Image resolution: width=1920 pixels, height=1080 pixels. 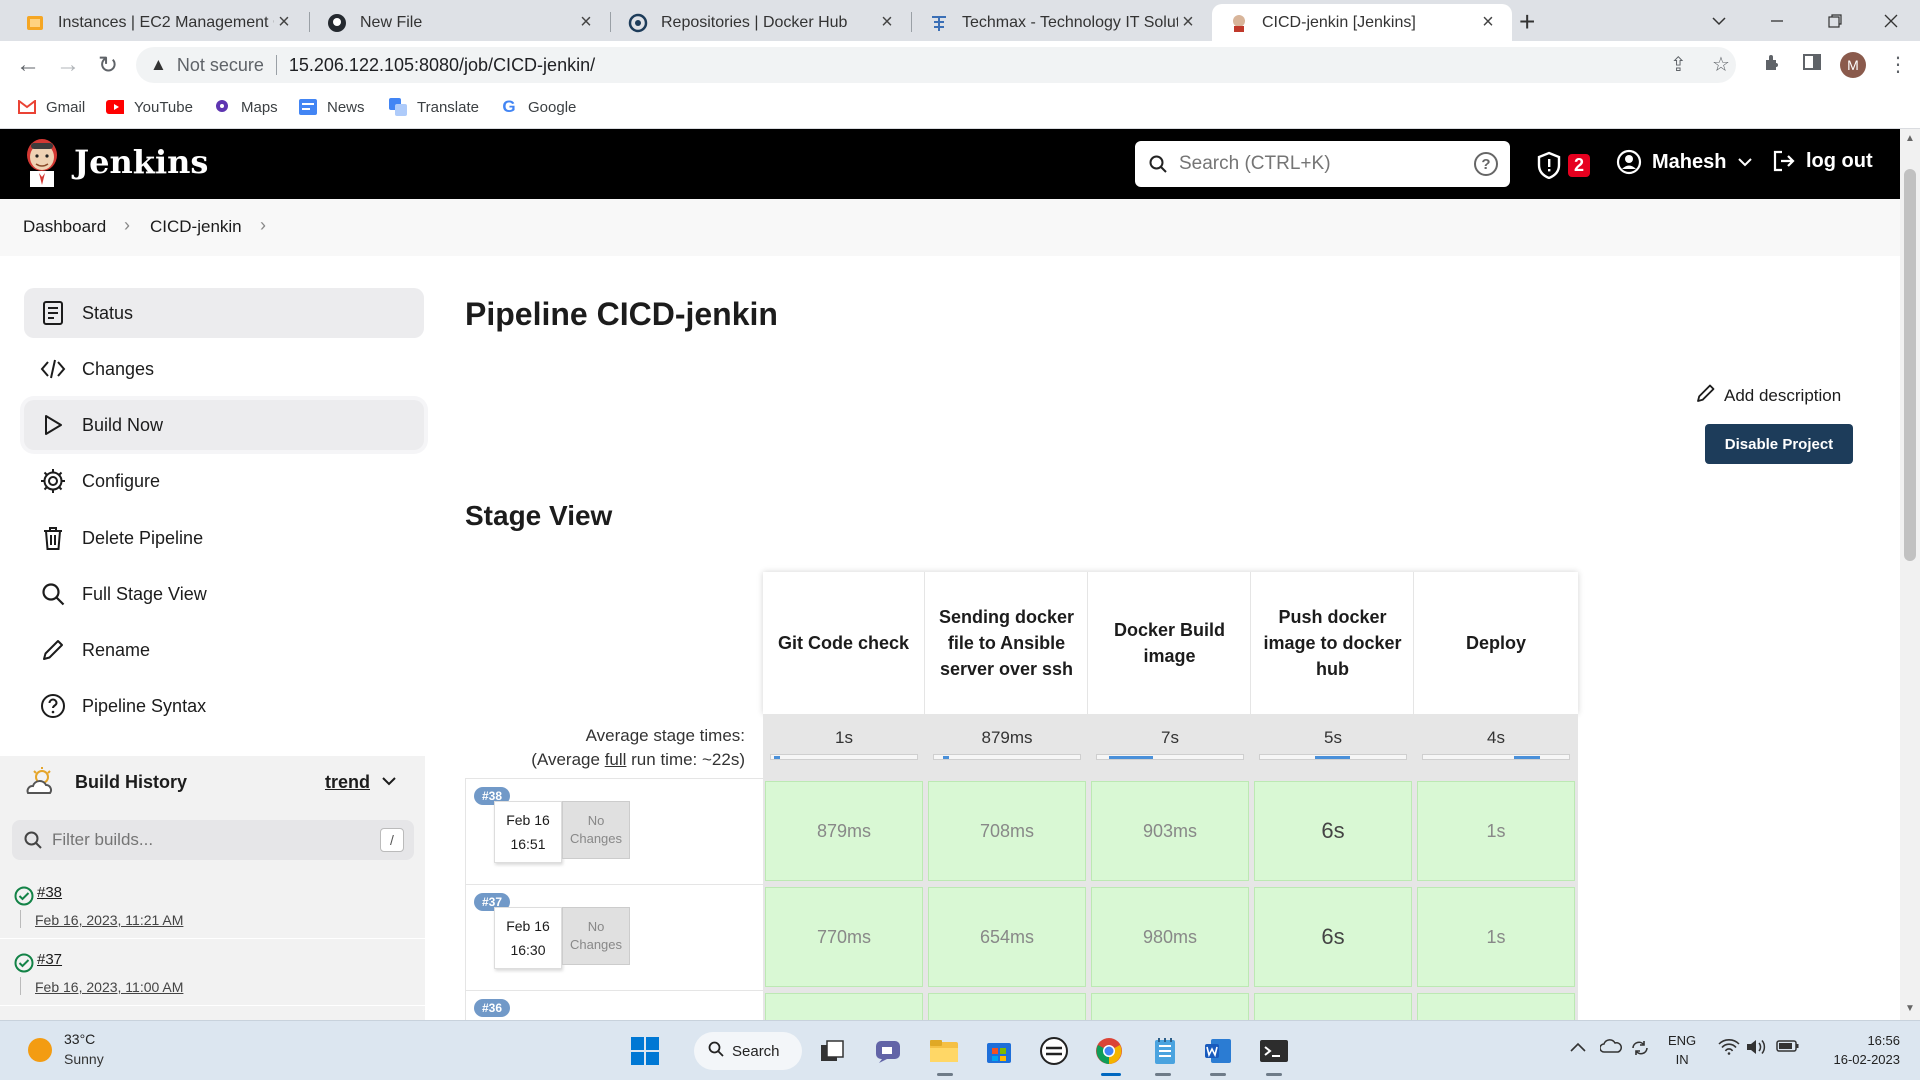 What do you see at coordinates (1578, 1048) in the screenshot?
I see `chevron-up-icon` at bounding box center [1578, 1048].